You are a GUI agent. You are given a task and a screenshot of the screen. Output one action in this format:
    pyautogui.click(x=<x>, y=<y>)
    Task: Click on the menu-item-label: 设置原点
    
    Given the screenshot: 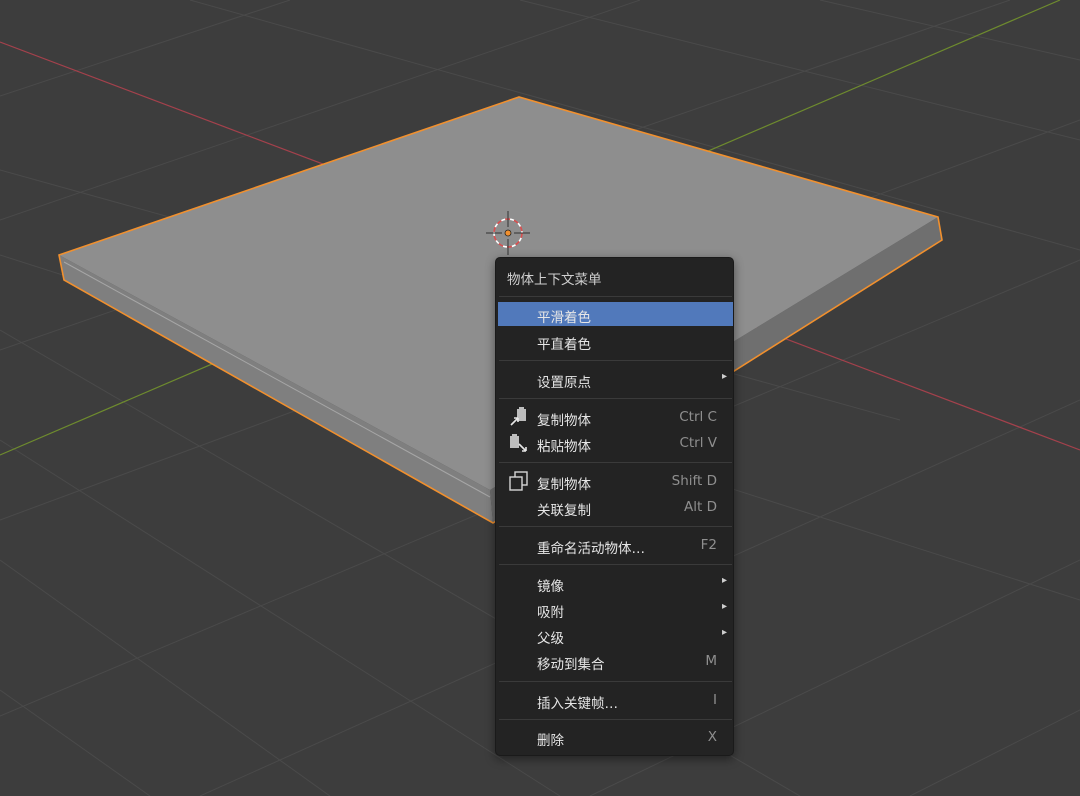 What is the action you would take?
    pyautogui.click(x=564, y=383)
    